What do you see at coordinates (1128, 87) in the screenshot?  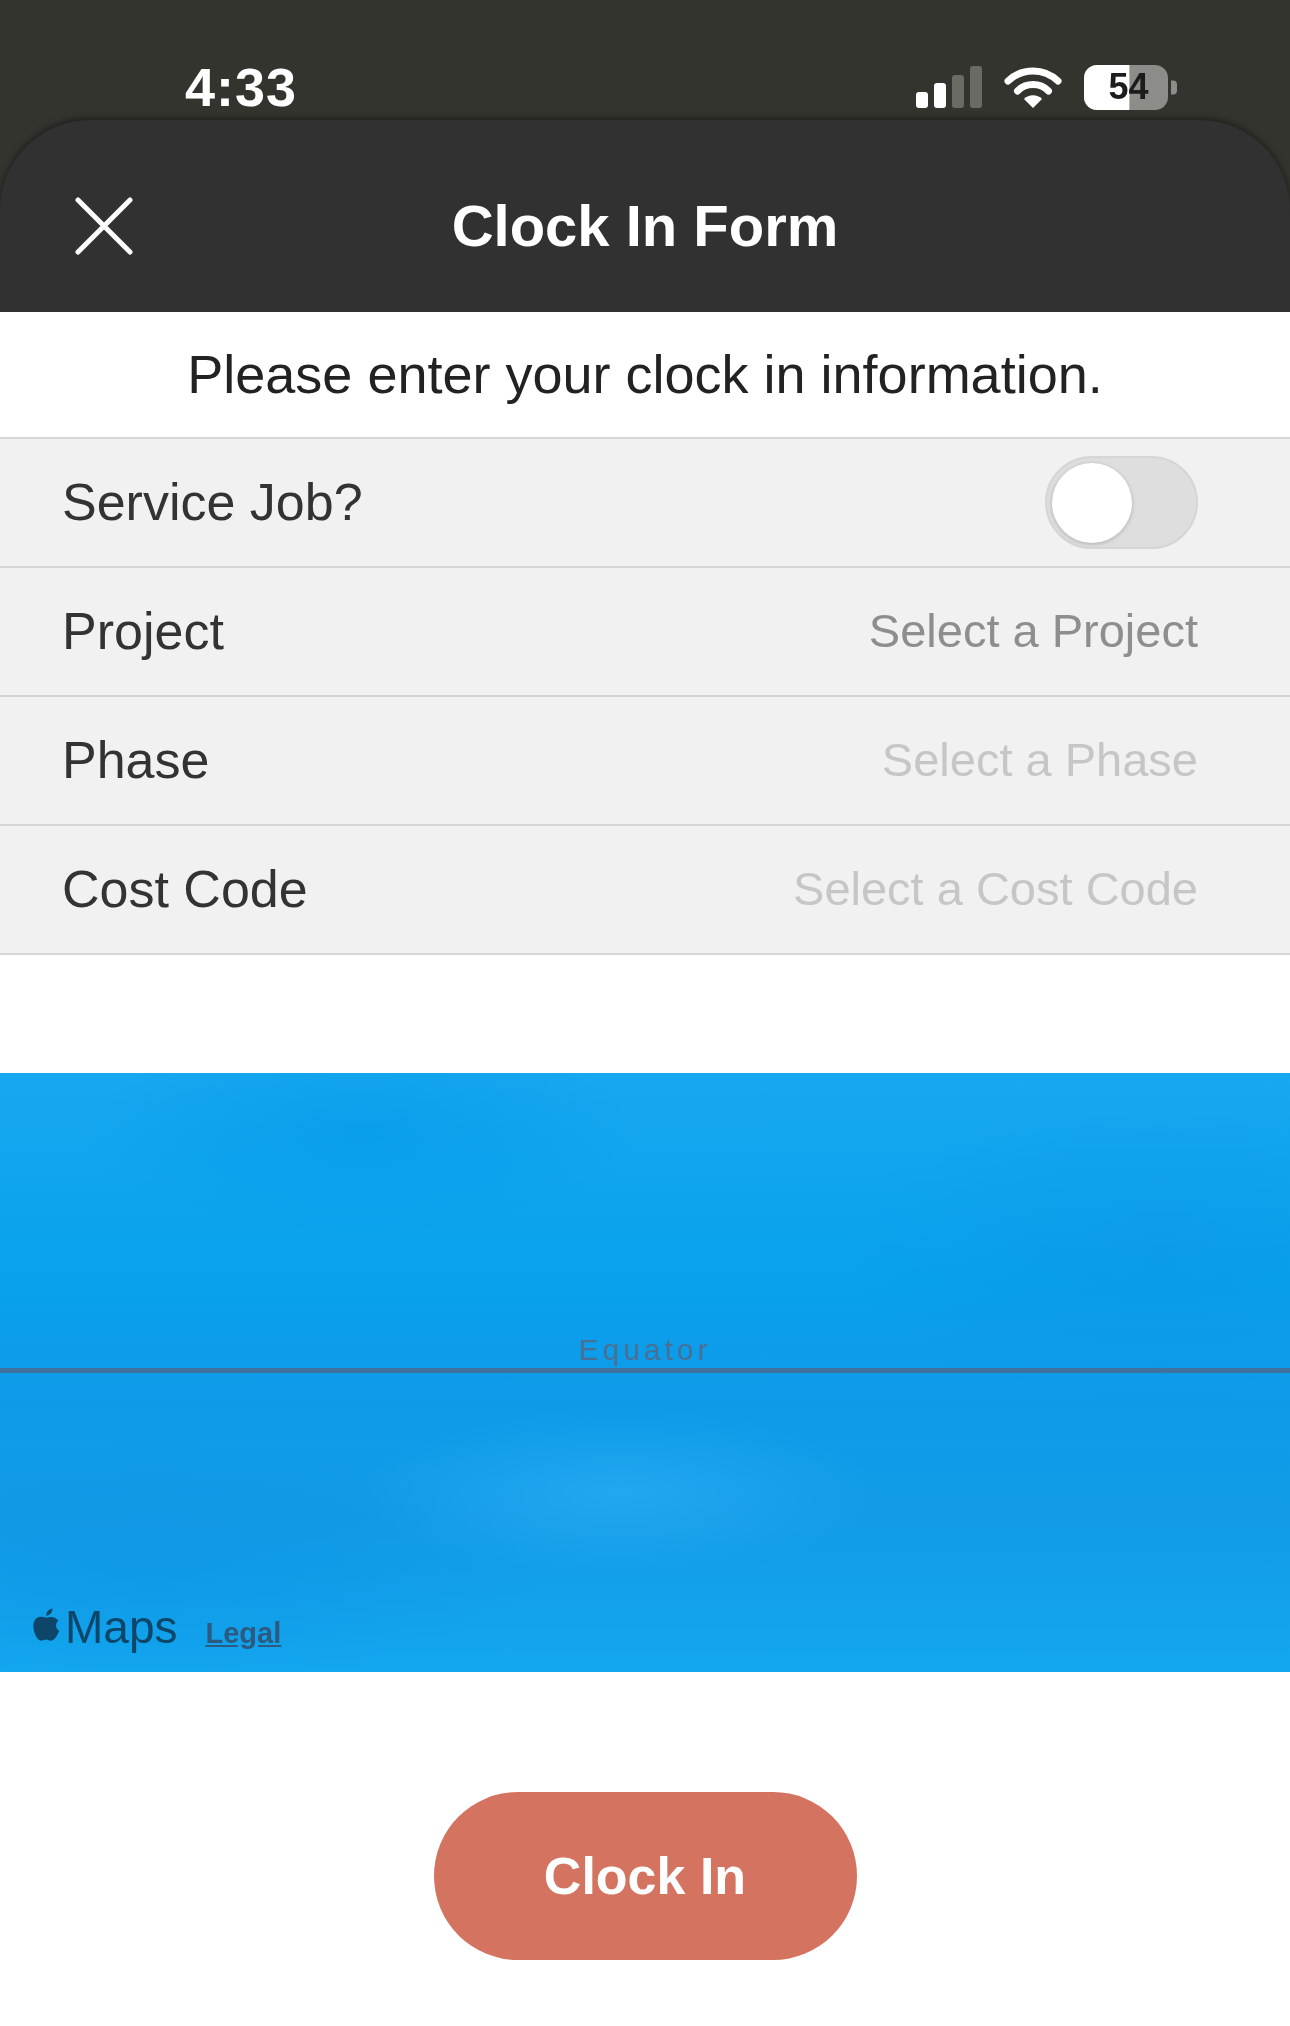 I see `battery-percent: 54` at bounding box center [1128, 87].